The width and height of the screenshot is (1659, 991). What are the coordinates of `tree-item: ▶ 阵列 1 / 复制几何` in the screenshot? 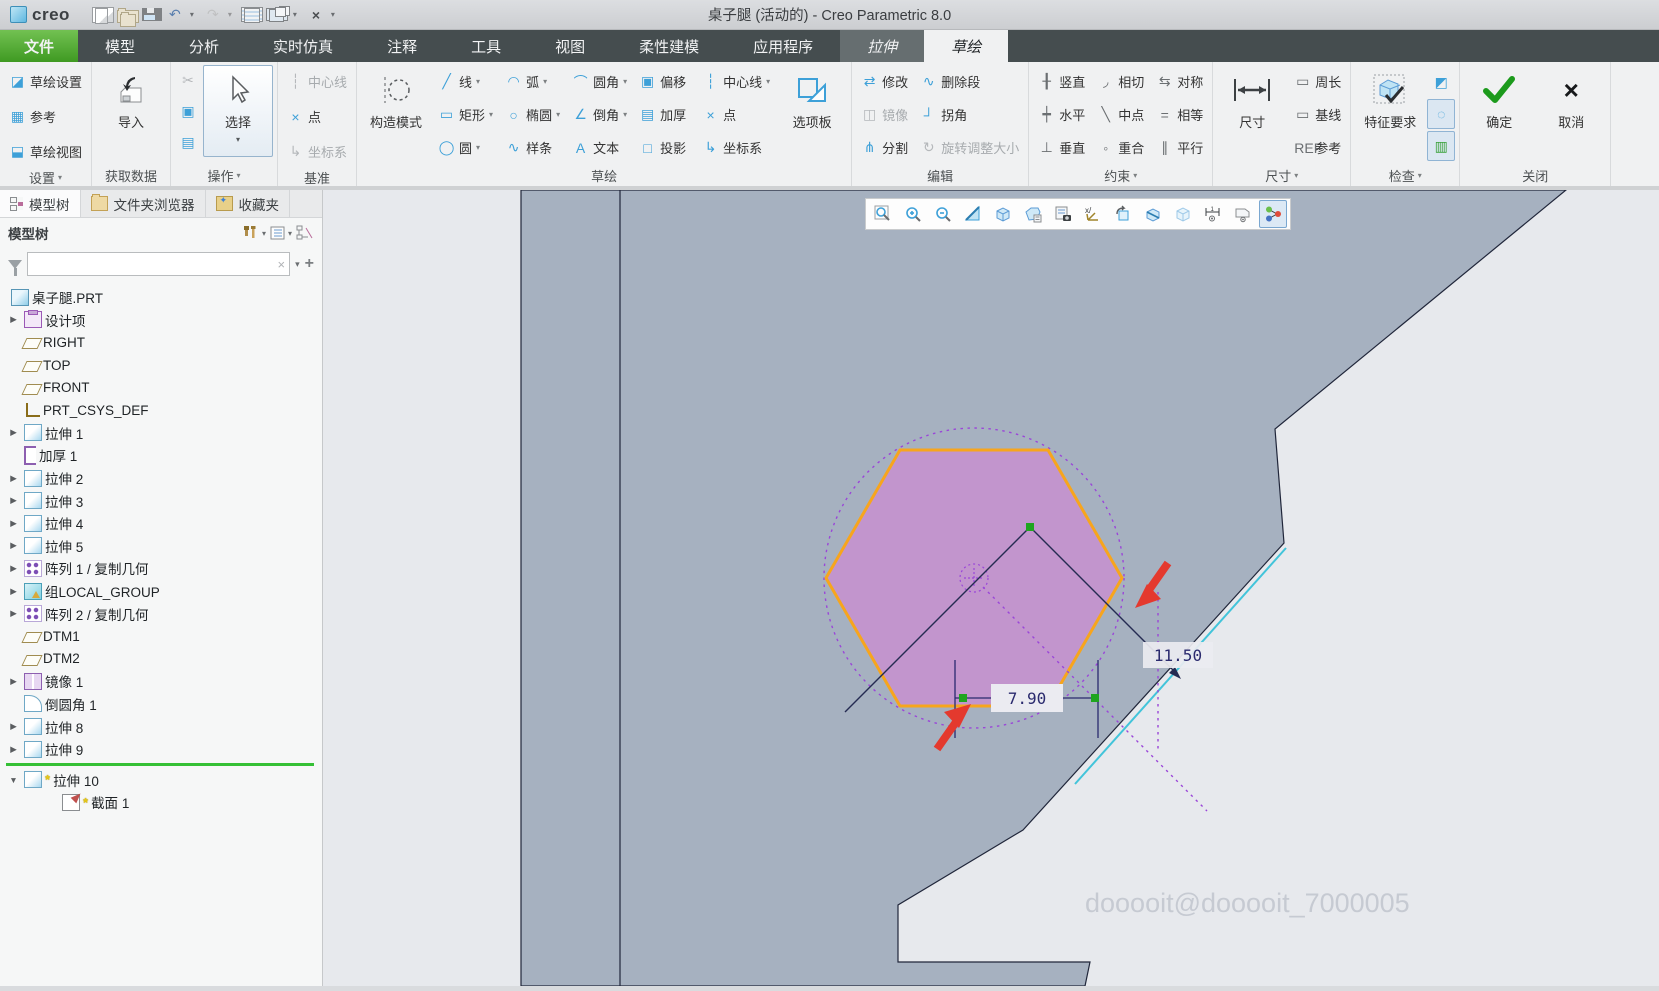 It's located at (164, 568).